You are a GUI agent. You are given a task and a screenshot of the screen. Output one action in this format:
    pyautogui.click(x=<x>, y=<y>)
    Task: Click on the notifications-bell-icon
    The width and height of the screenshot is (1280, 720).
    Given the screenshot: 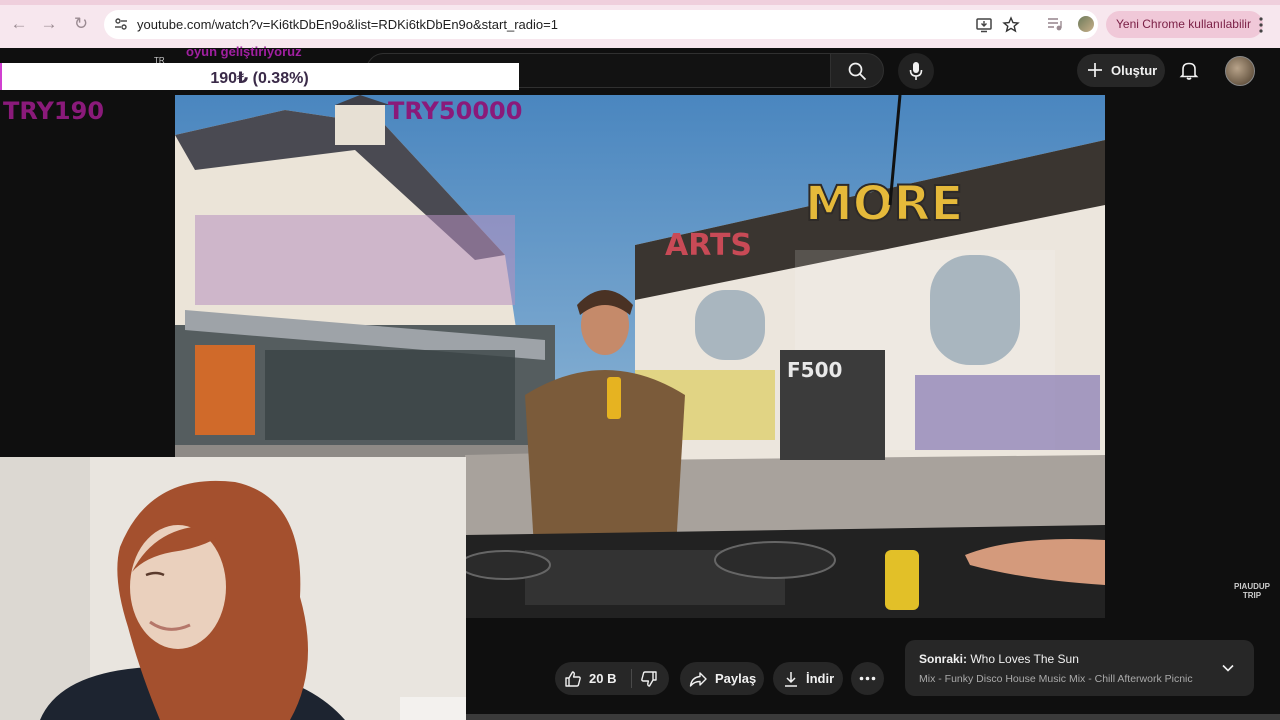 What is the action you would take?
    pyautogui.click(x=1189, y=70)
    